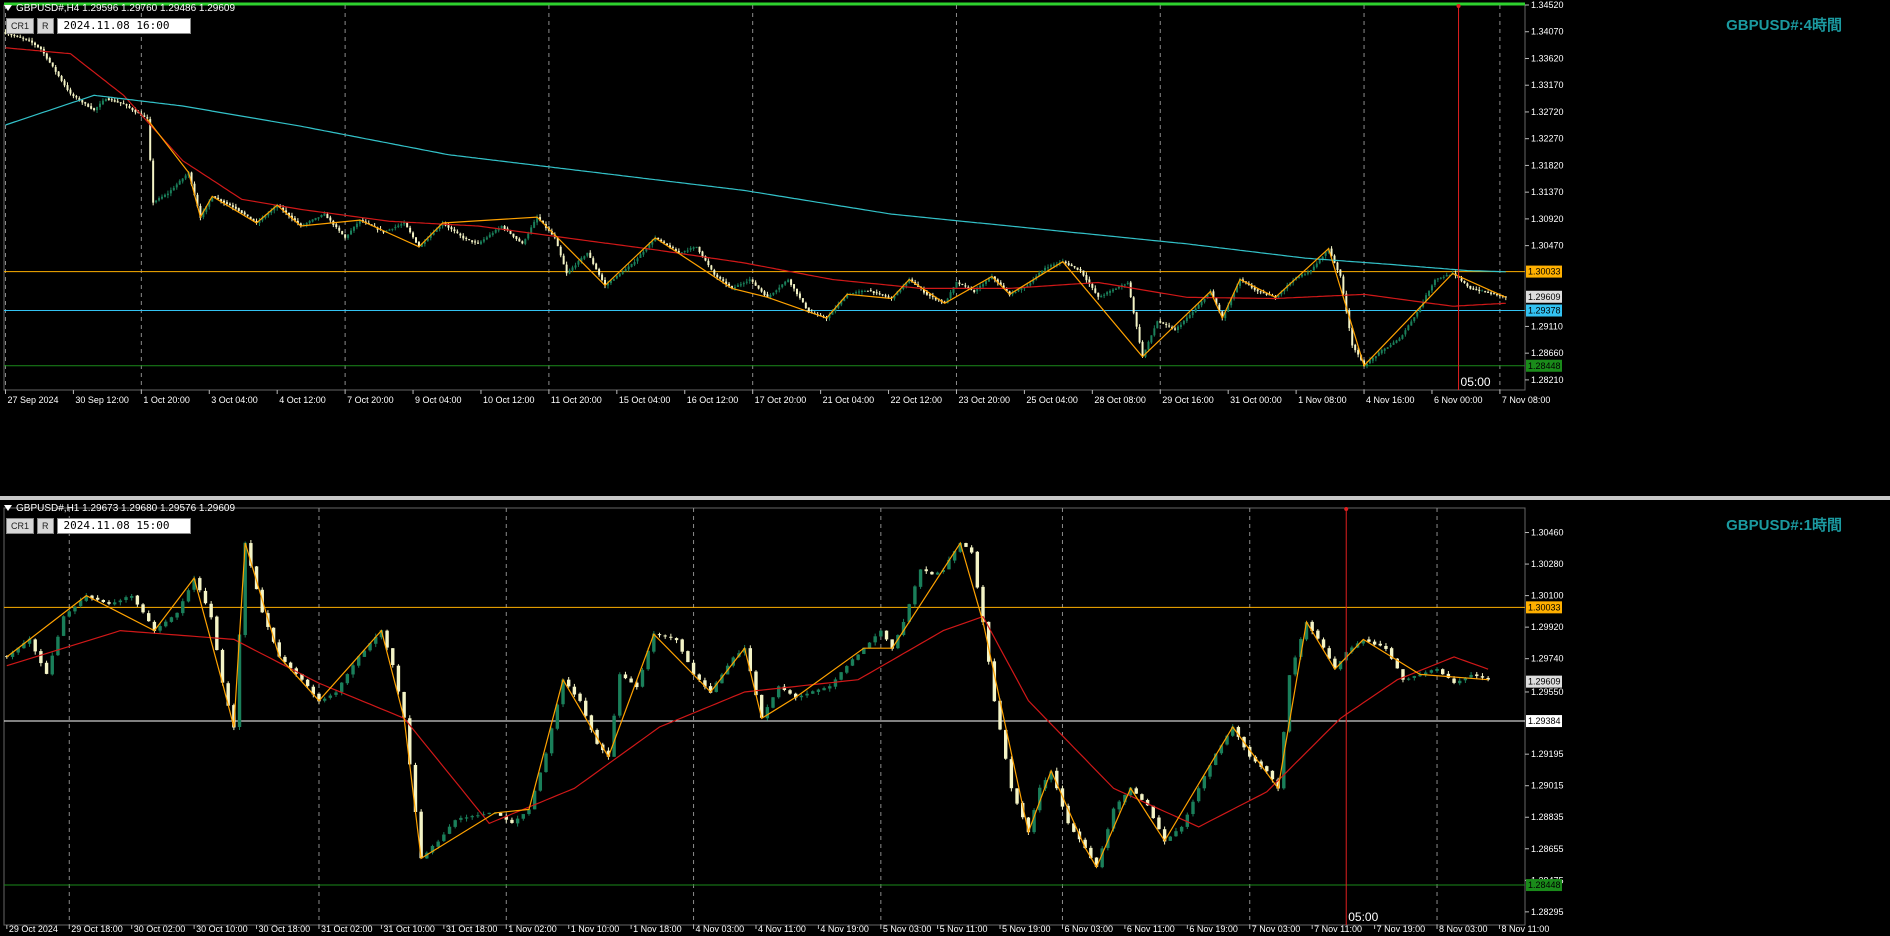 The height and width of the screenshot is (936, 1890). Describe the element at coordinates (1346, 509) in the screenshot. I see `h1-cursor-dot` at that location.